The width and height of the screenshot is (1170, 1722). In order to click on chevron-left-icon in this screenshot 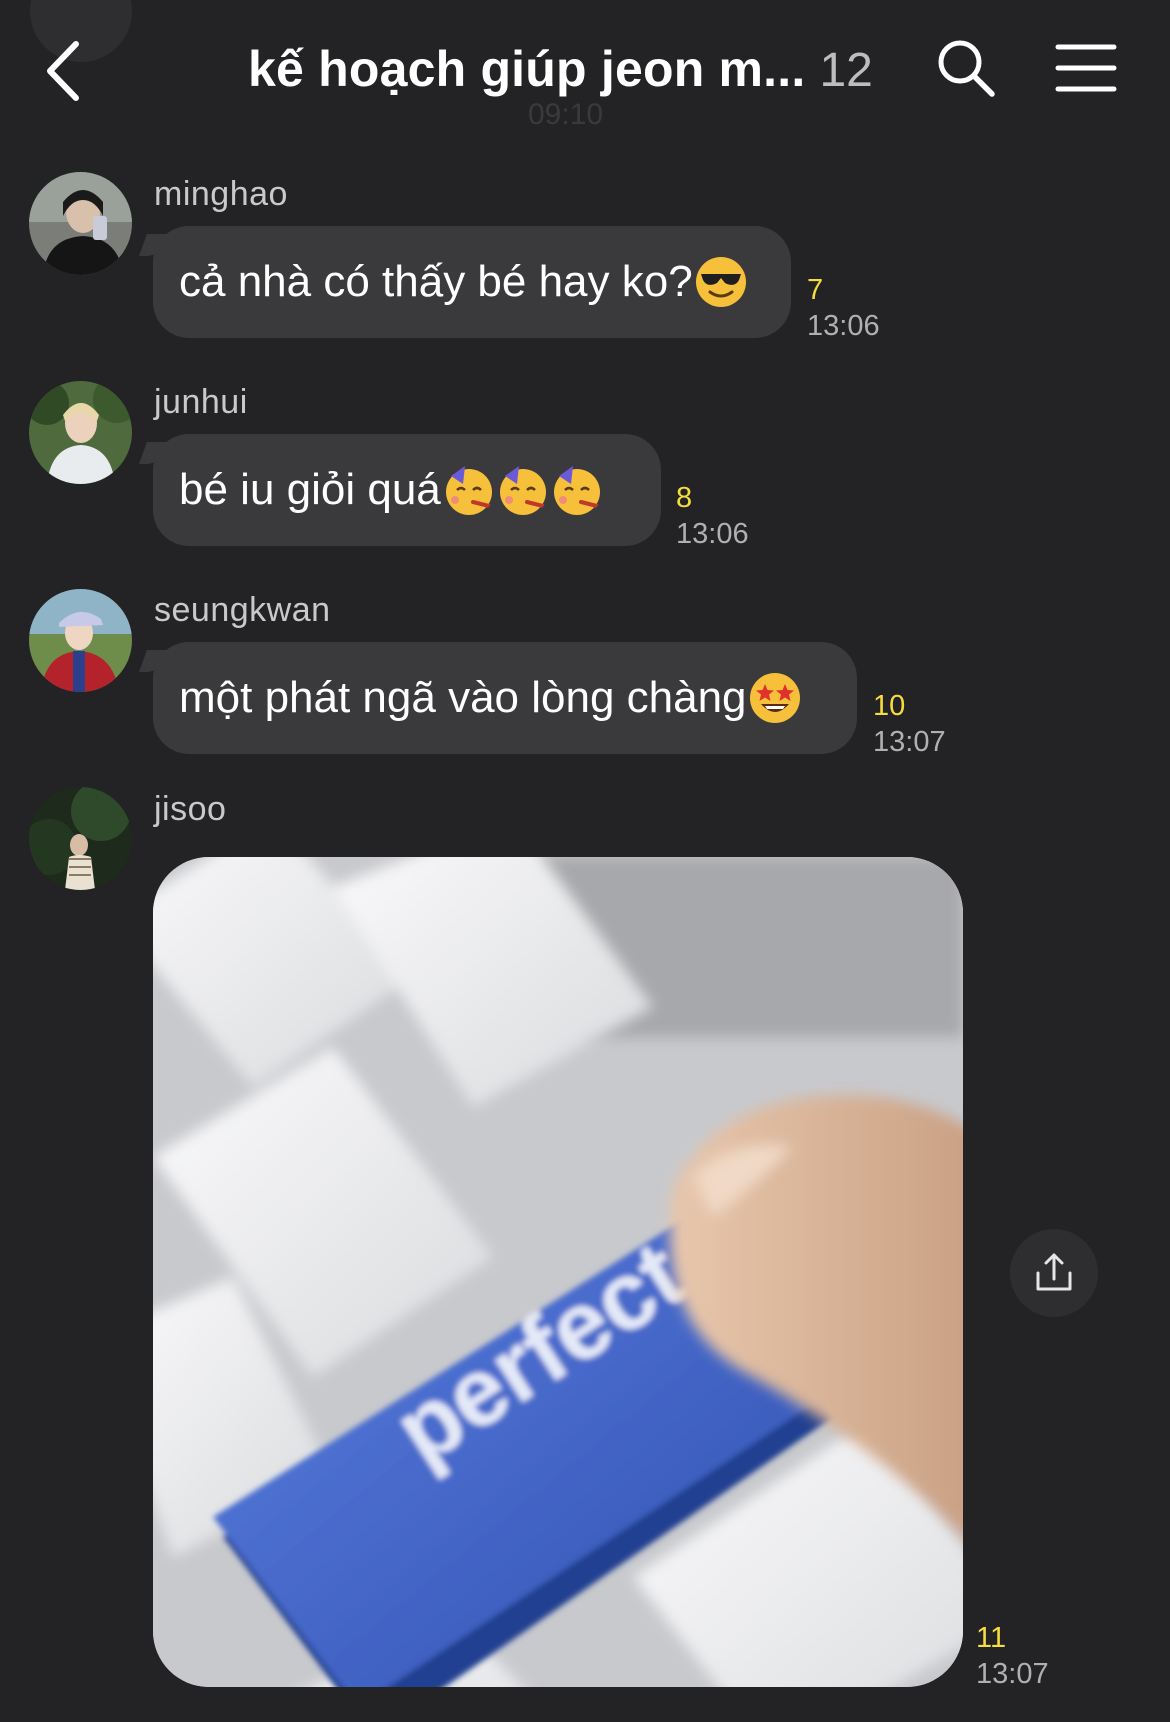, I will do `click(63, 71)`.